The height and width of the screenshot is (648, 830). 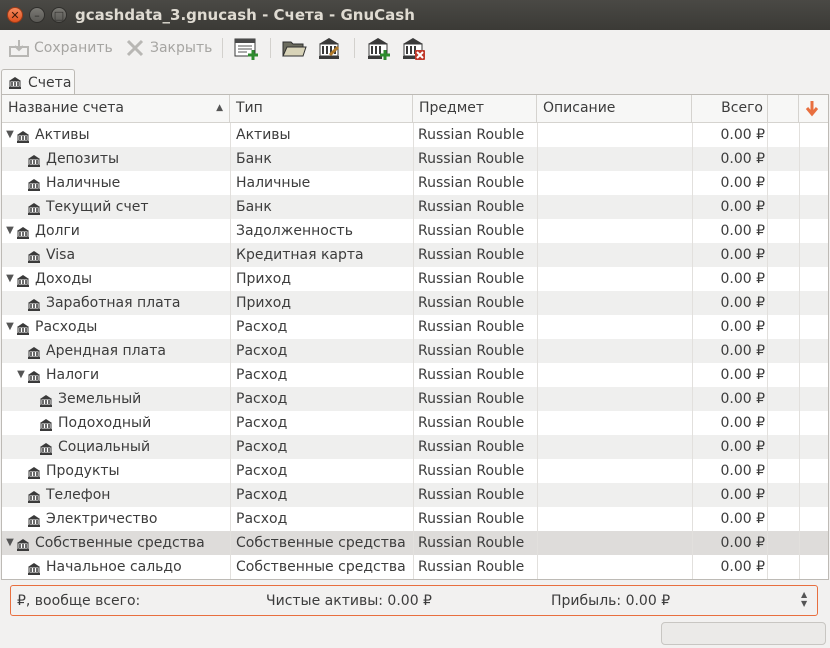 I want to click on account-row: ▼ Расходы Расход Russian Rouble 0.00 ₽, so click(x=415, y=327).